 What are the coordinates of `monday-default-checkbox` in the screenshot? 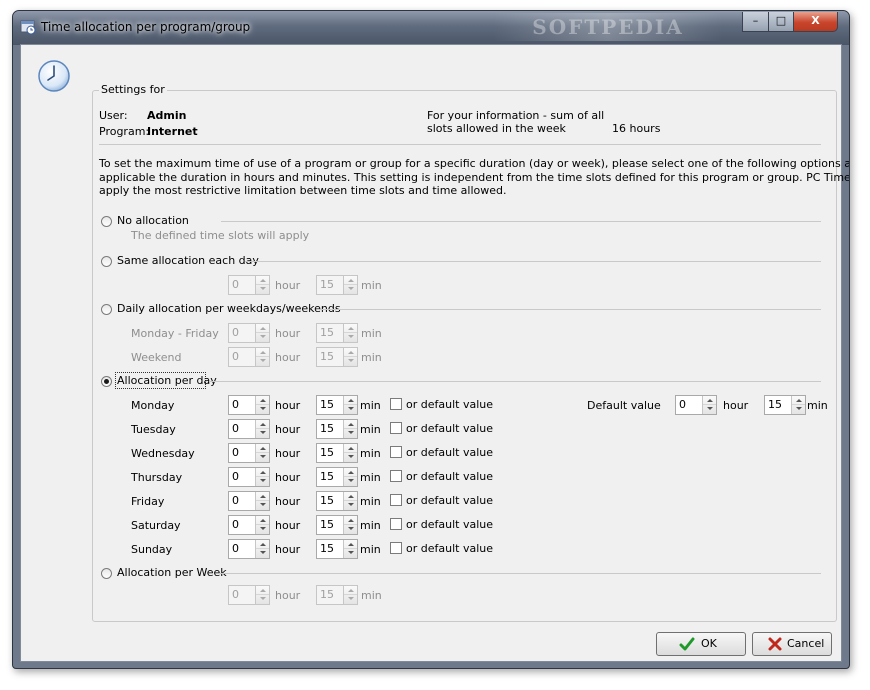 It's located at (396, 404).